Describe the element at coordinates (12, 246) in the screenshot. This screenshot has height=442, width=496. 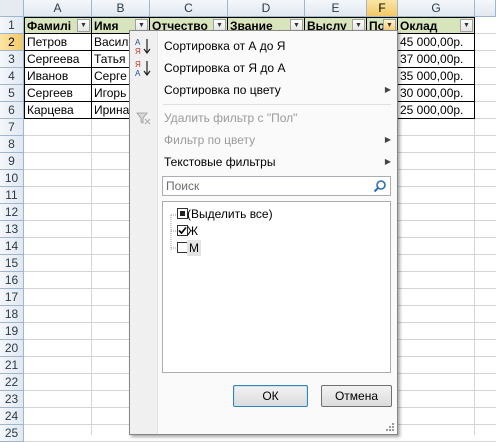
I see `row-header: 14` at that location.